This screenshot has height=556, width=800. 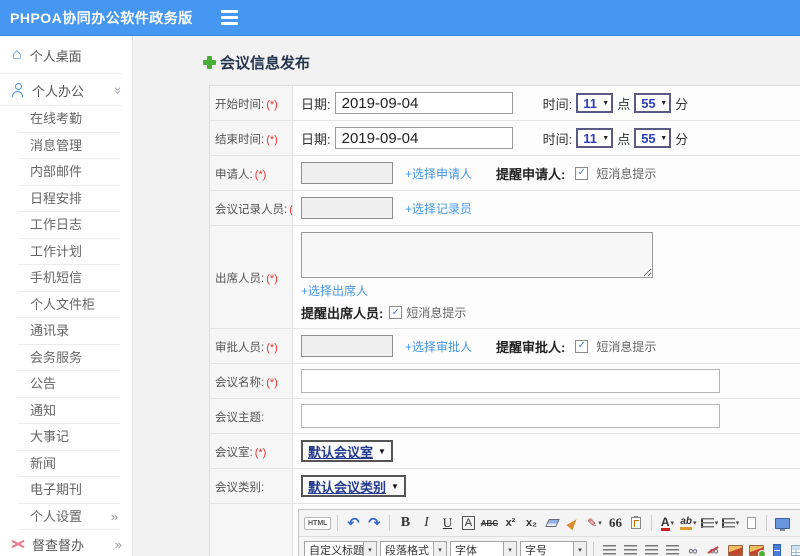 I want to click on app-title: PHPOA协同办公软件政务版, so click(x=101, y=17).